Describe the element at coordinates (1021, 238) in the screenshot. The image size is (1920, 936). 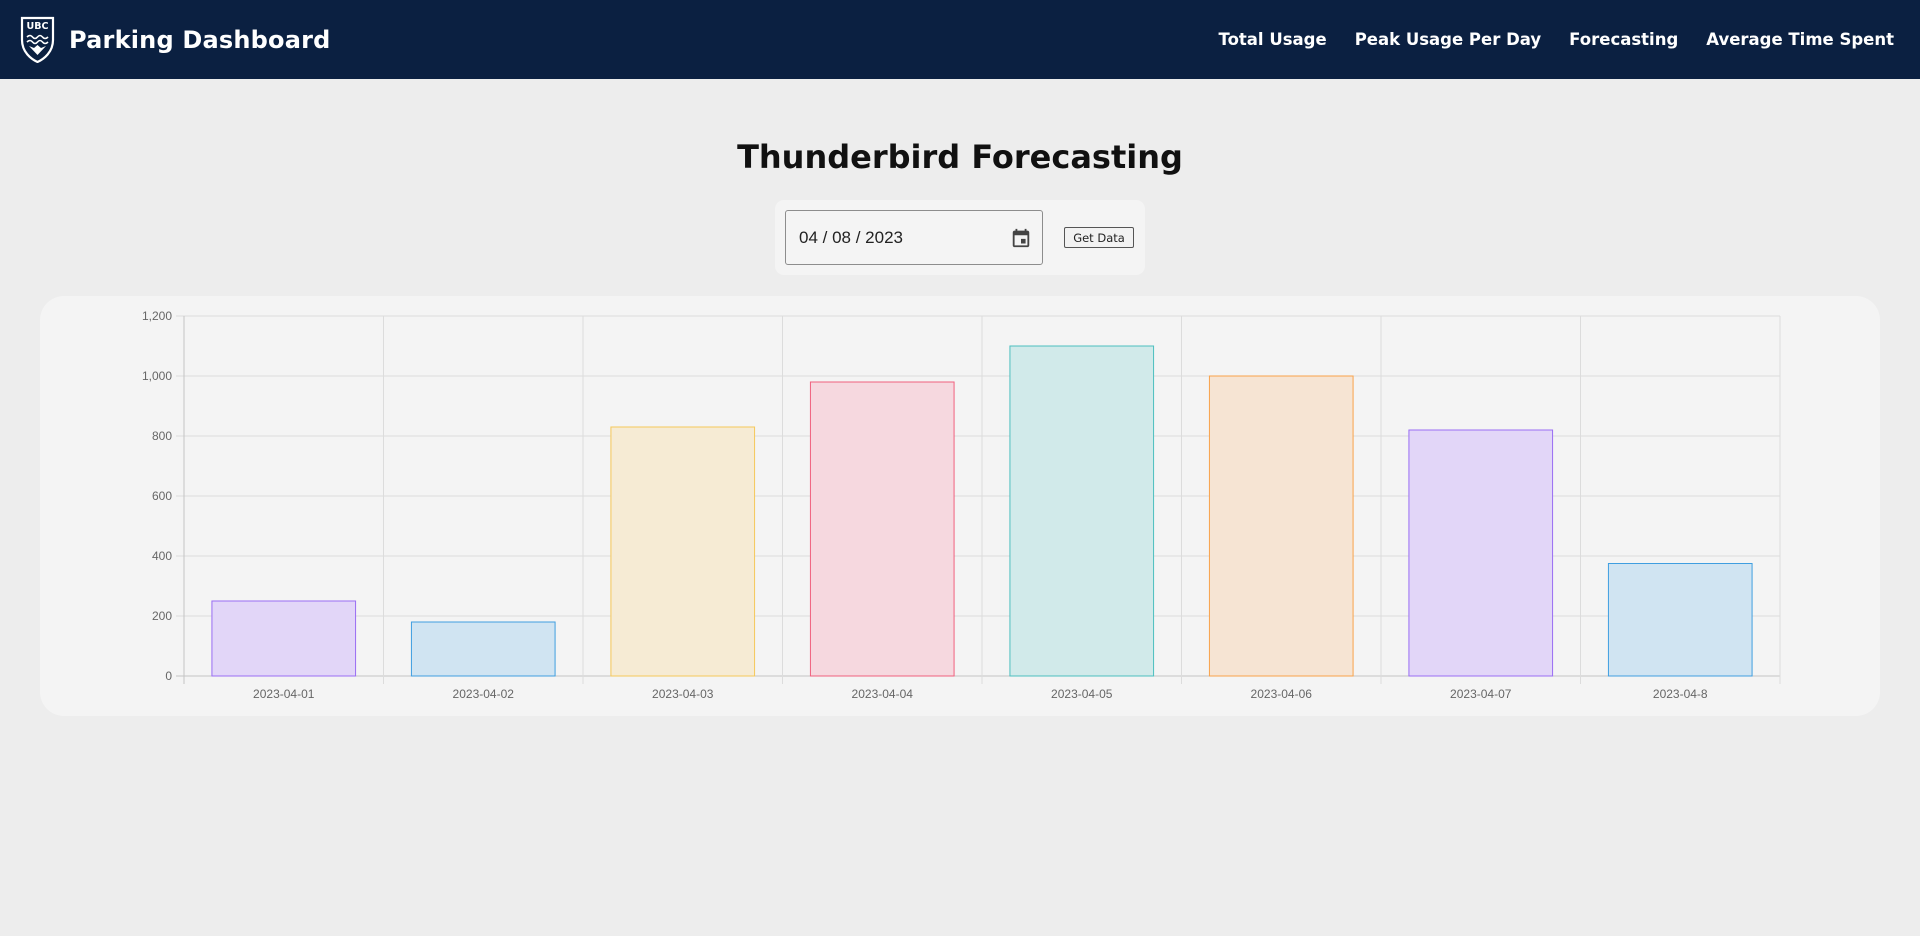
I see `calendar-icon` at that location.